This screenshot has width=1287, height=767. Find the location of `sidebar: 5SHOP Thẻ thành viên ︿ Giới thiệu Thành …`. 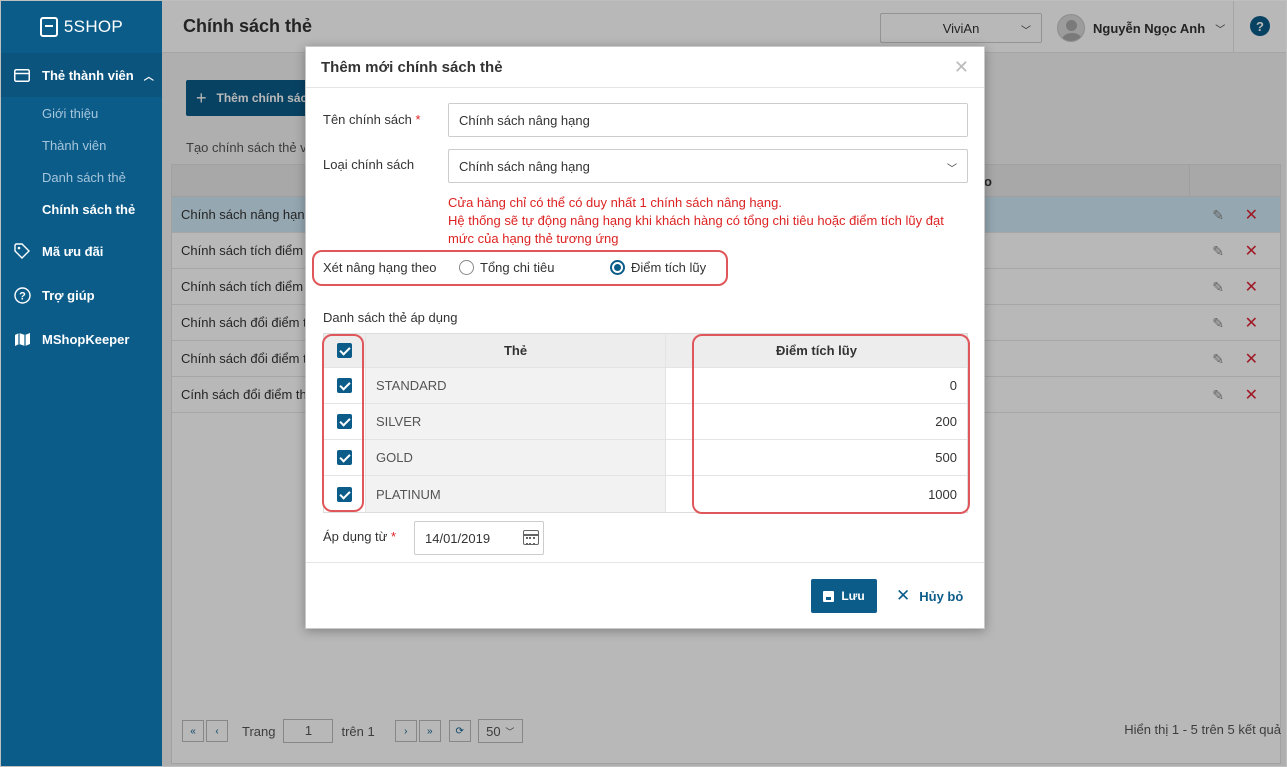

sidebar: 5SHOP Thẻ thành viên ︿ Giới thiệu Thành … is located at coordinates (81, 383).